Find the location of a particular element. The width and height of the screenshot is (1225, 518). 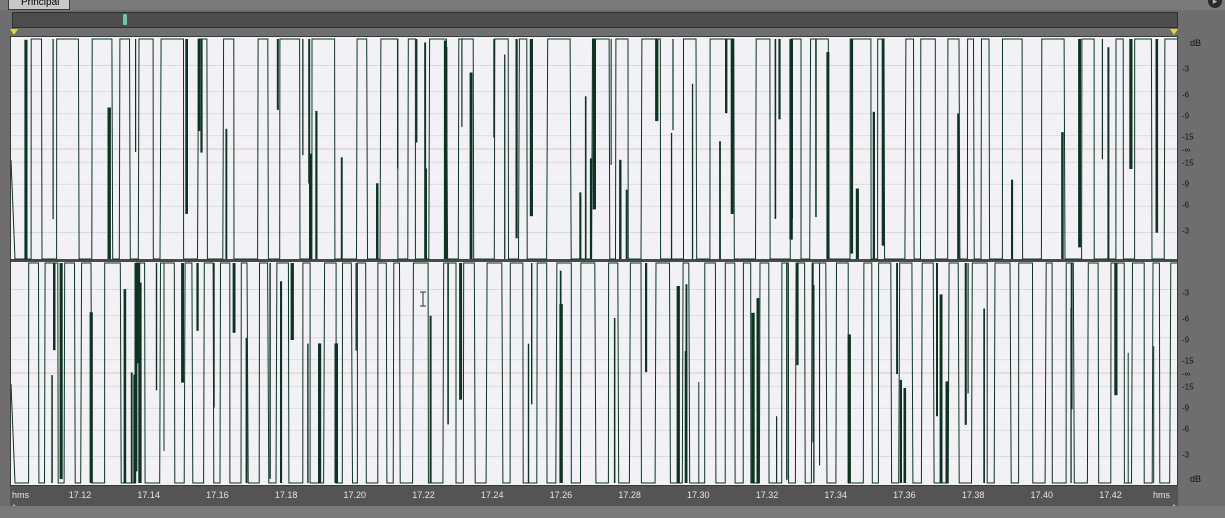

scroll-right-icon: ▸ is located at coordinates (1215, 4).